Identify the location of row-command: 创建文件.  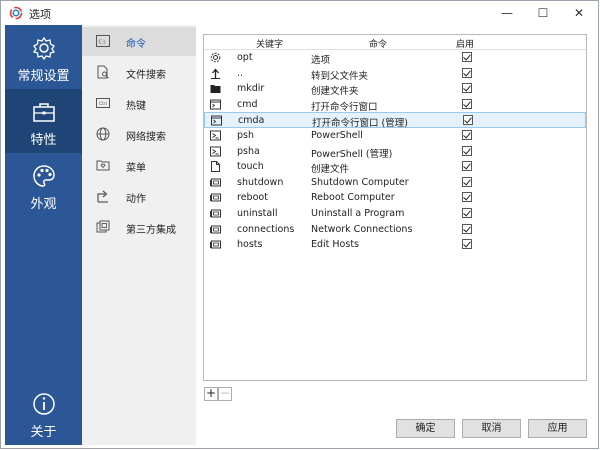
(330, 170).